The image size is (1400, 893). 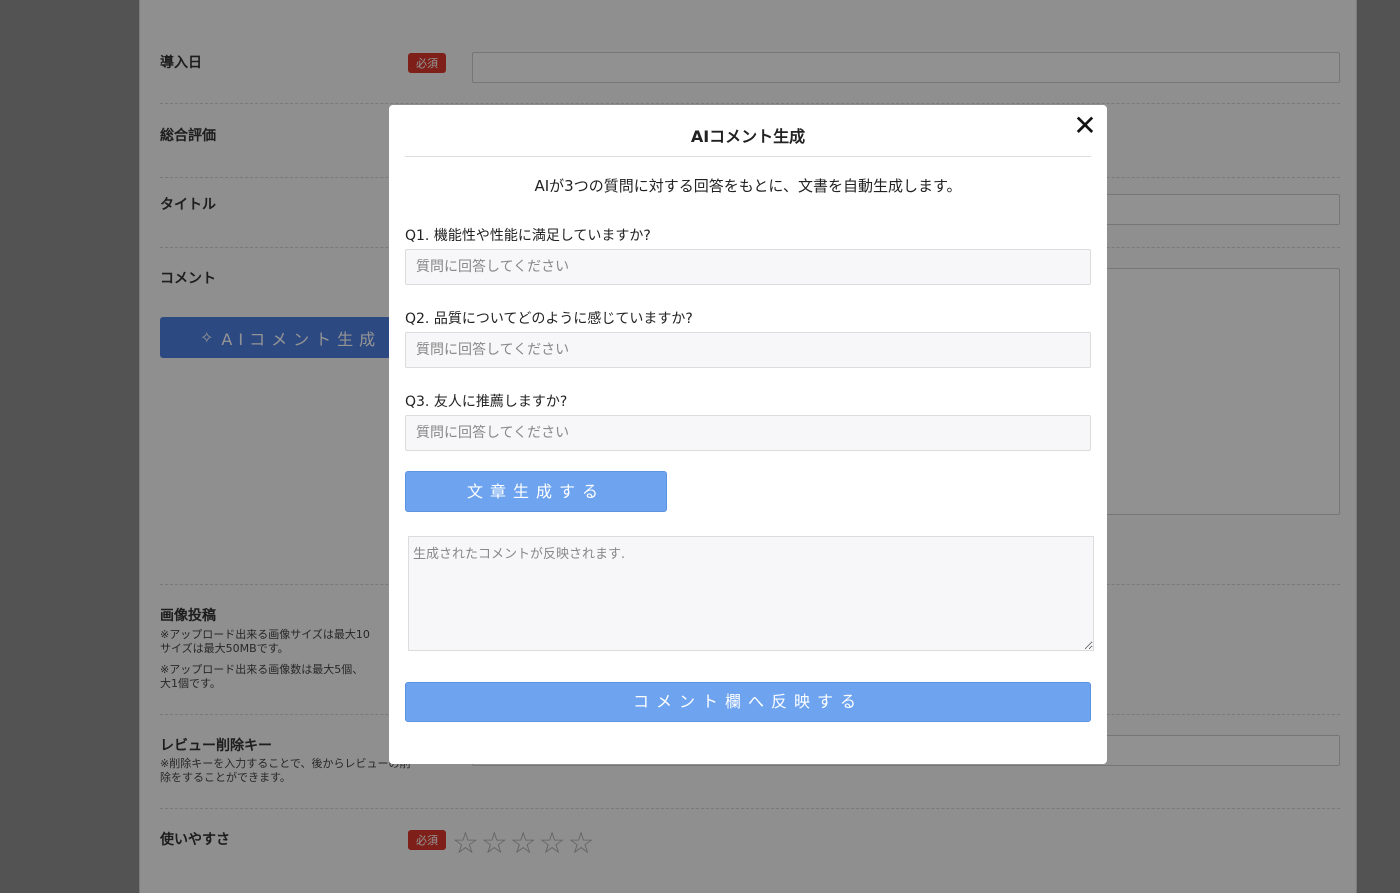 I want to click on generate-text-button: 文章生成する, so click(x=536, y=491).